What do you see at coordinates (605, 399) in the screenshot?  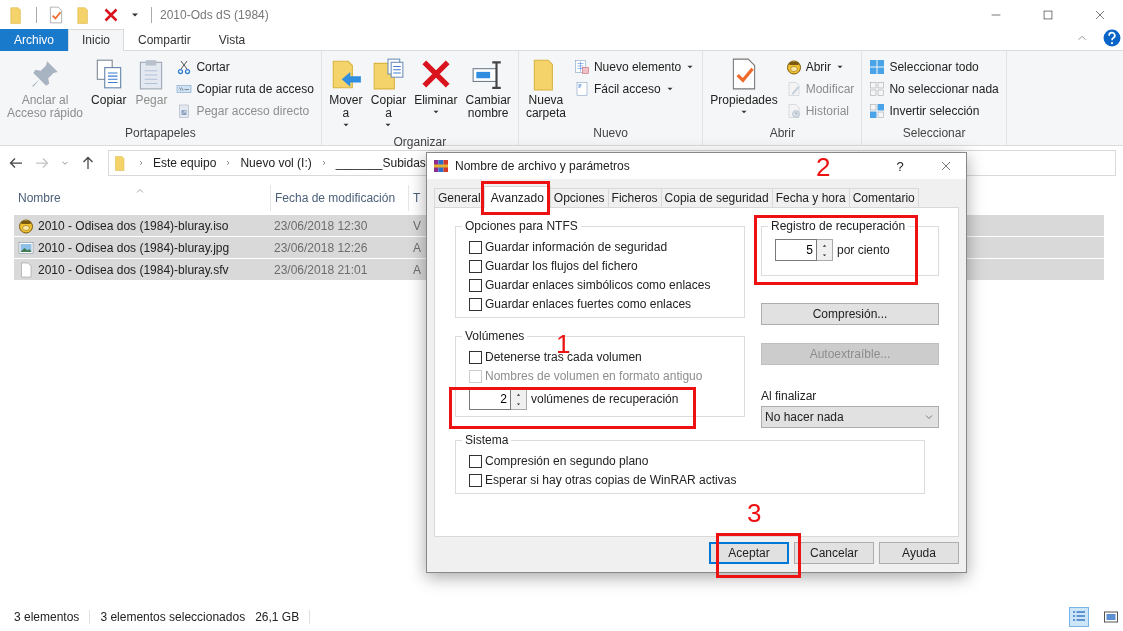 I see `field-label: volúmenes de recuperación` at bounding box center [605, 399].